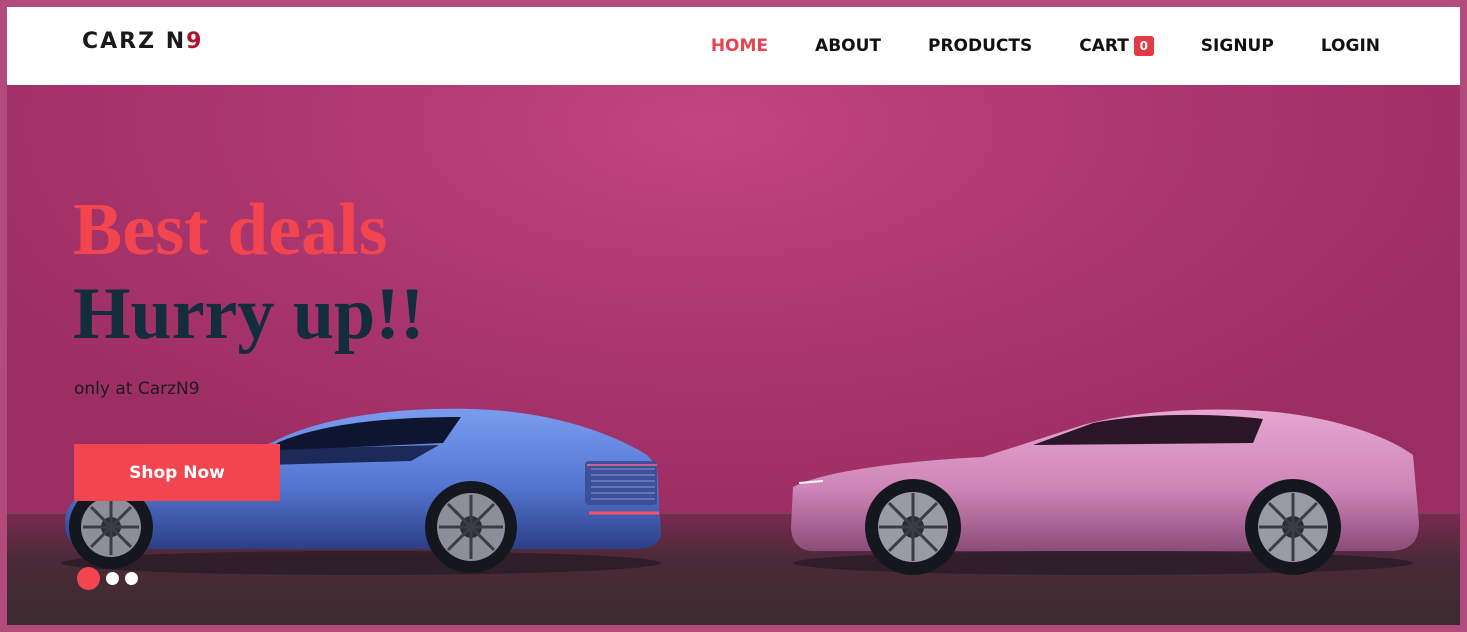  I want to click on shop-now-button: Shop Now, so click(177, 472).